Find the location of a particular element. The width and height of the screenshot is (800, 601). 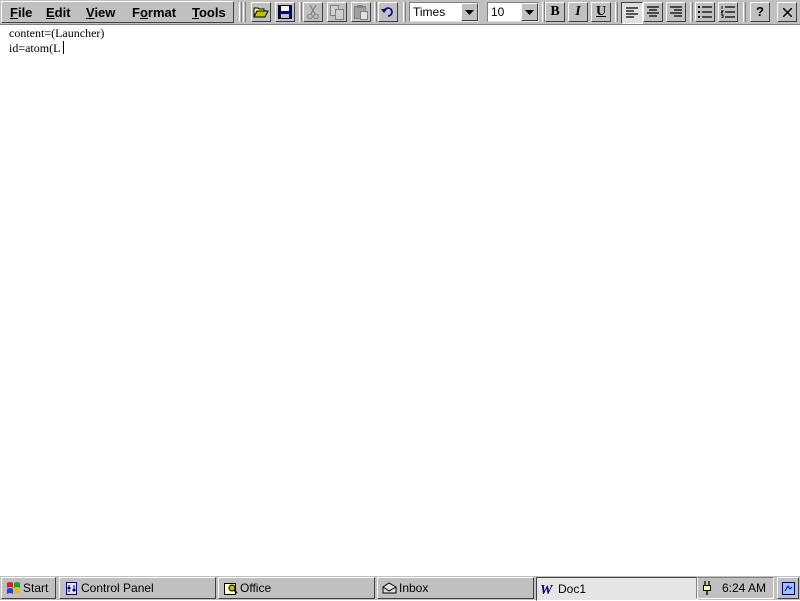

task-label: Control Panel is located at coordinates (117, 588).